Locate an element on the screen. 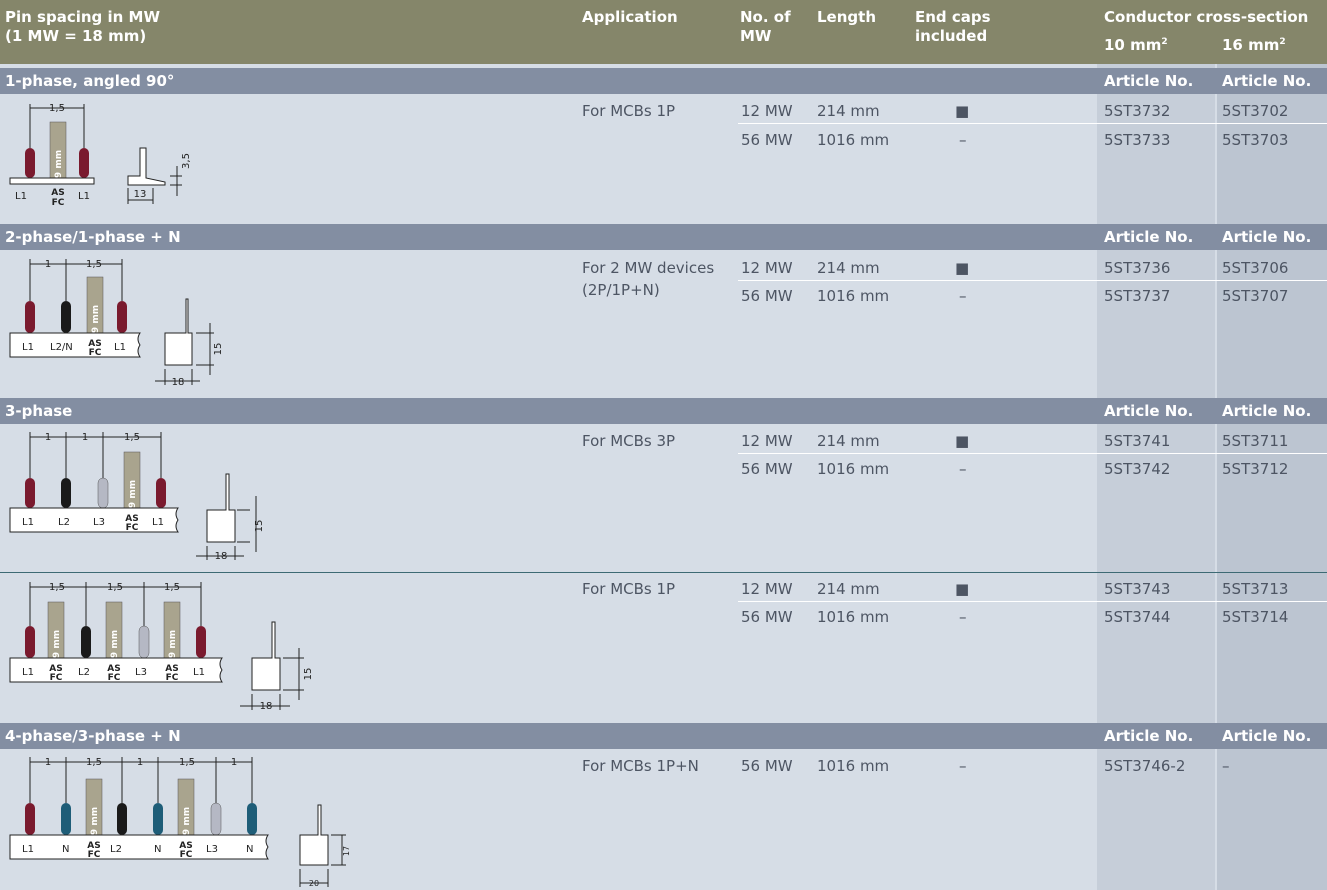 This screenshot has height=890, width=1327. header-pin-spacing: Pin spacing in MW is located at coordinates (83, 17).